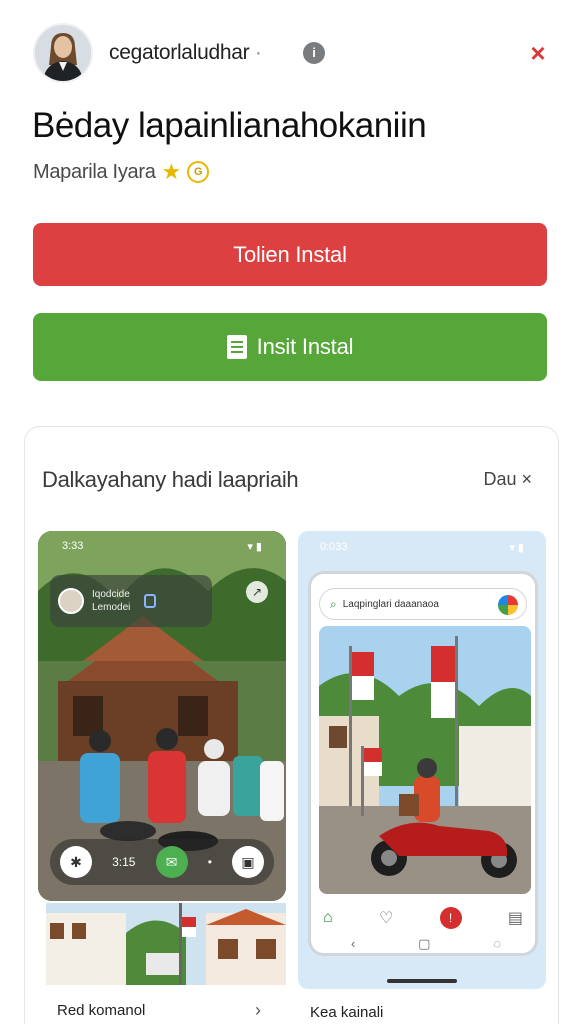  I want to click on heart-icon: ♡, so click(386, 918).